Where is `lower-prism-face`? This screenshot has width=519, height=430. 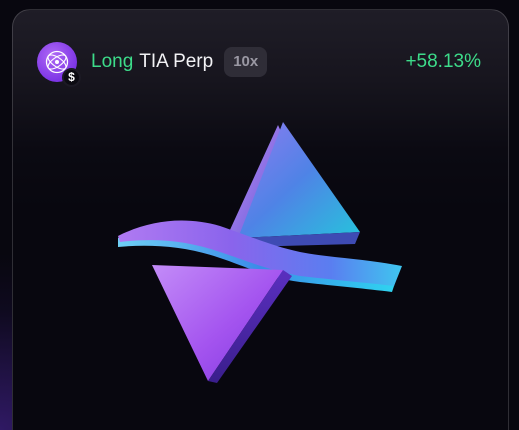
lower-prism-face is located at coordinates (217, 323).